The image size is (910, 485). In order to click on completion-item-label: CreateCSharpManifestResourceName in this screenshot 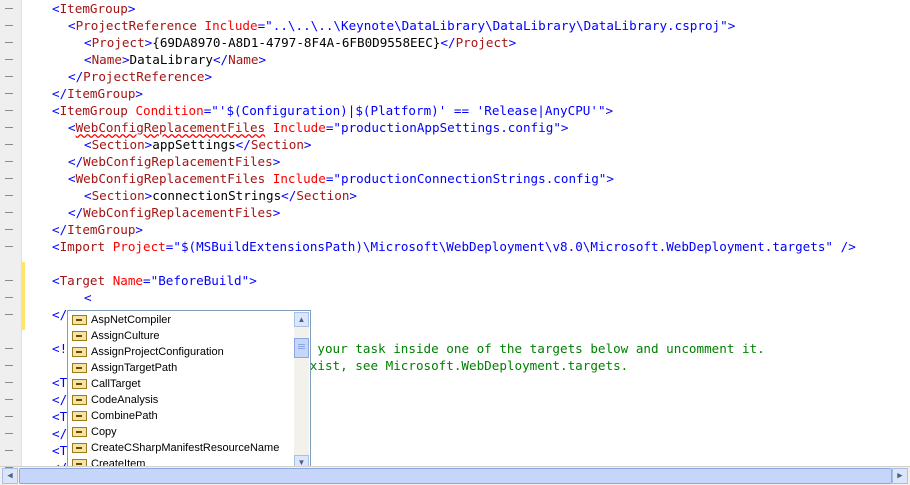, I will do `click(185, 448)`.